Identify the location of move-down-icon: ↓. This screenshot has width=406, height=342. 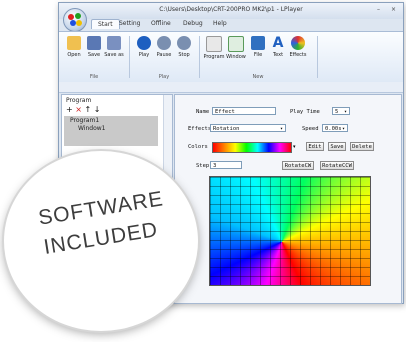
(97, 109).